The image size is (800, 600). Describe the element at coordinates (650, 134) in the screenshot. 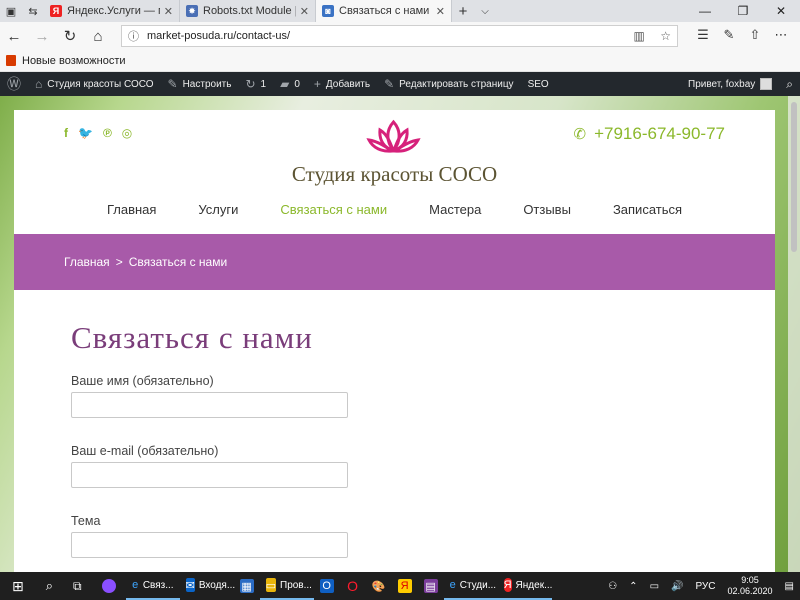

I see `header-phone: ✆ +7916-674-90-77` at that location.